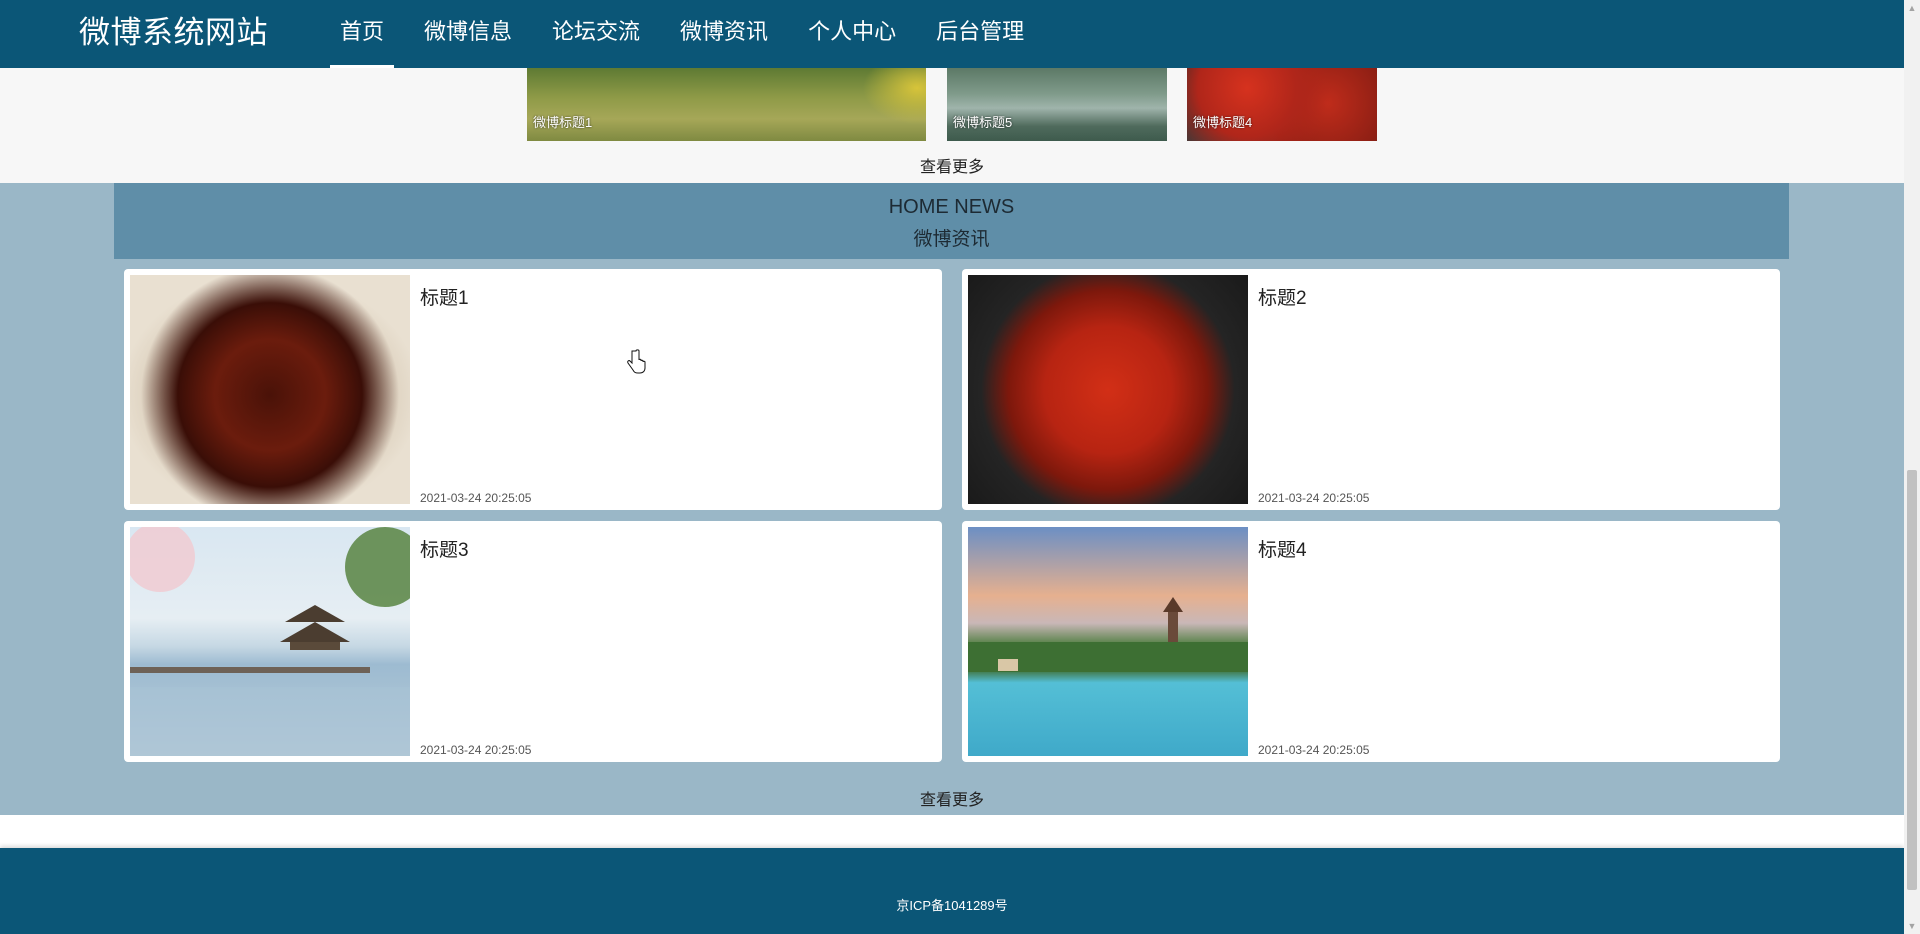 The image size is (1920, 934). Describe the element at coordinates (980, 34) in the screenshot. I see `nav-admin: 后台管理` at that location.